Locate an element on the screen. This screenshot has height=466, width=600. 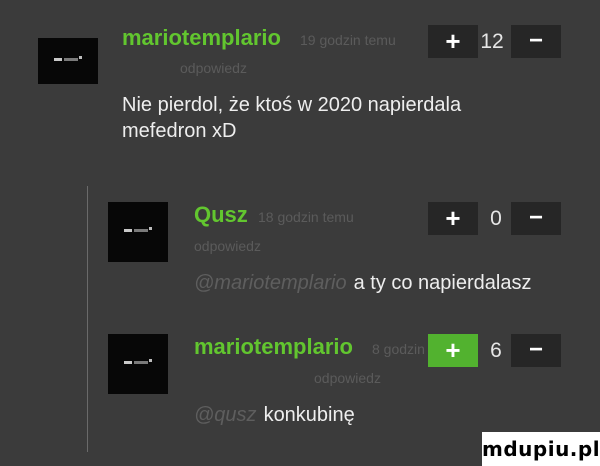
comment-body: @mariotemplario a ty co napierdalasz is located at coordinates (362, 283).